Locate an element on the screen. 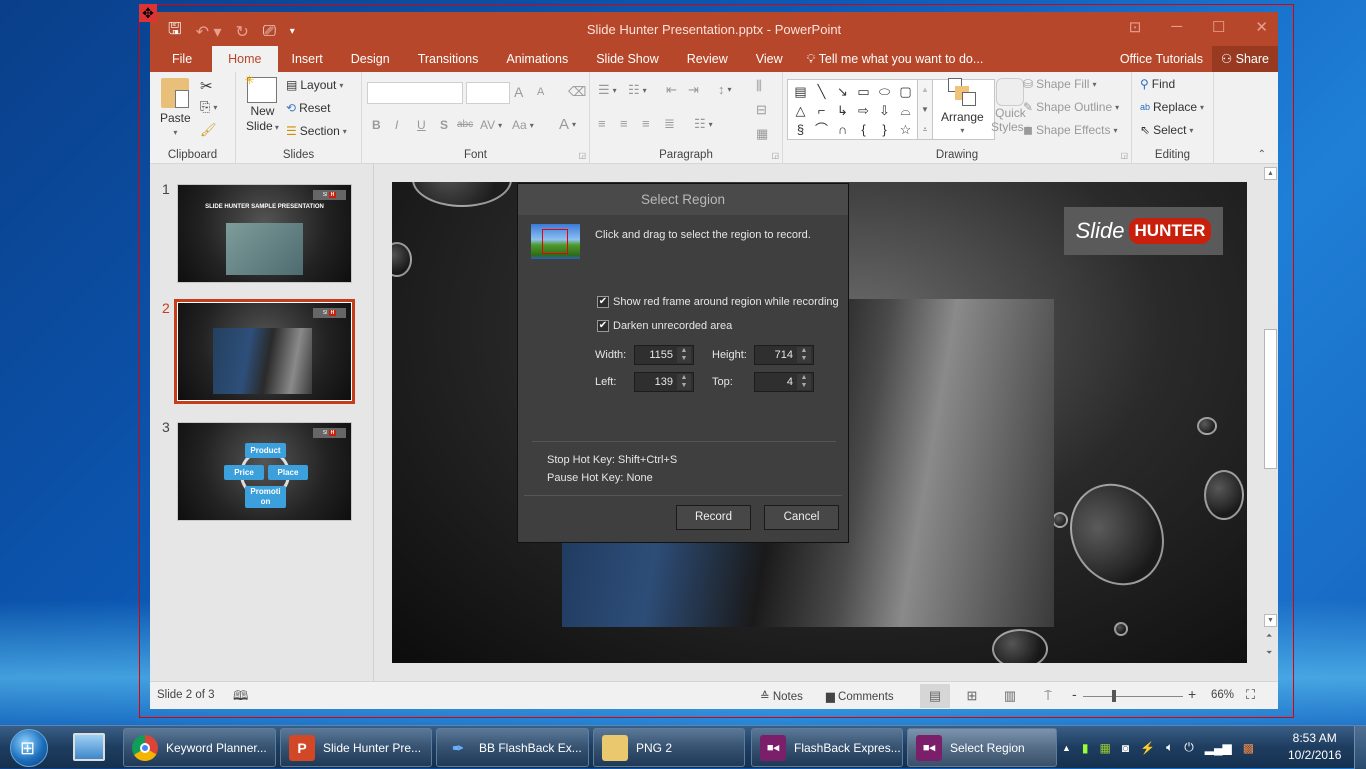 This screenshot has height=769, width=1366. clear-formatting-button: ⌫ is located at coordinates (577, 92).